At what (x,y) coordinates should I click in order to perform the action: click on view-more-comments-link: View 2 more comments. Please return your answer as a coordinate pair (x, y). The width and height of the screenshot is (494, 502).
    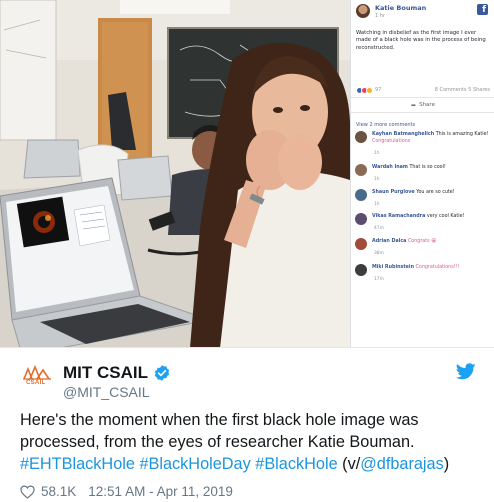
    Looking at the image, I should click on (385, 125).